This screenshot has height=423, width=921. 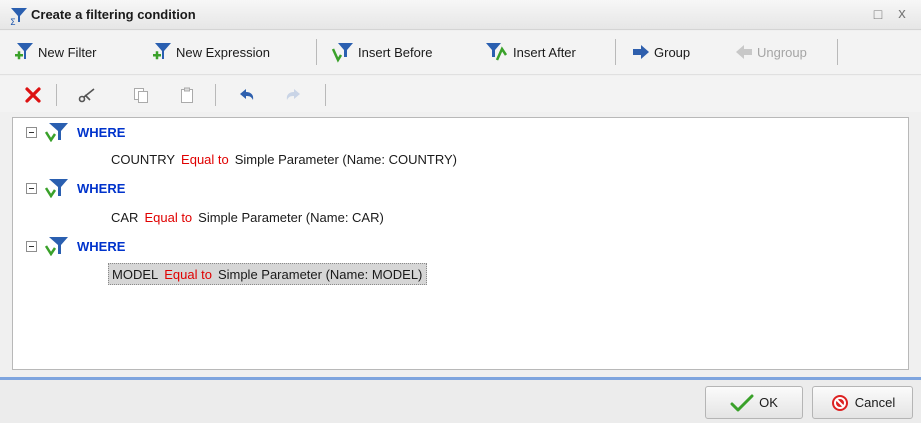 I want to click on new-expression-icon, so click(x=162, y=51).